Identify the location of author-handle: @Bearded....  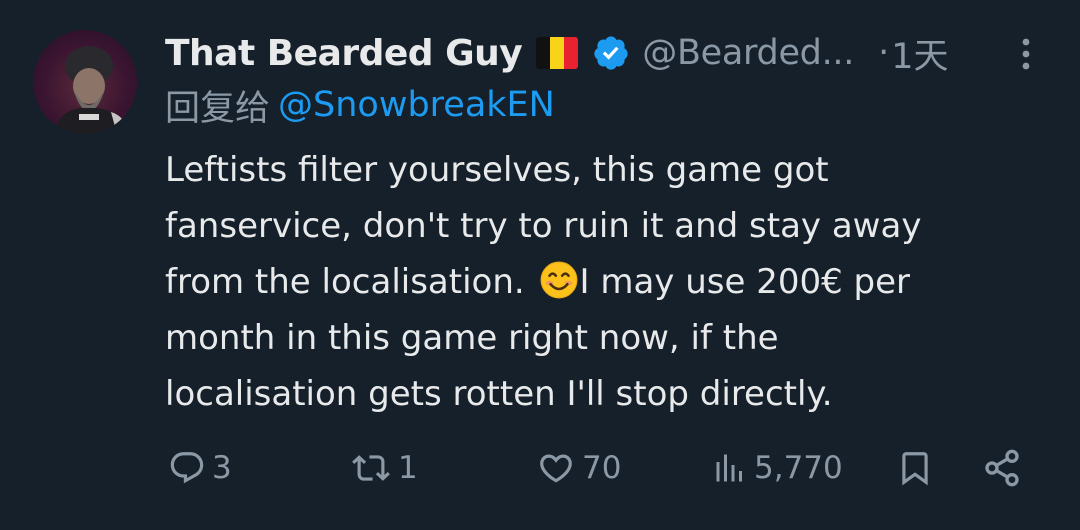
(748, 53).